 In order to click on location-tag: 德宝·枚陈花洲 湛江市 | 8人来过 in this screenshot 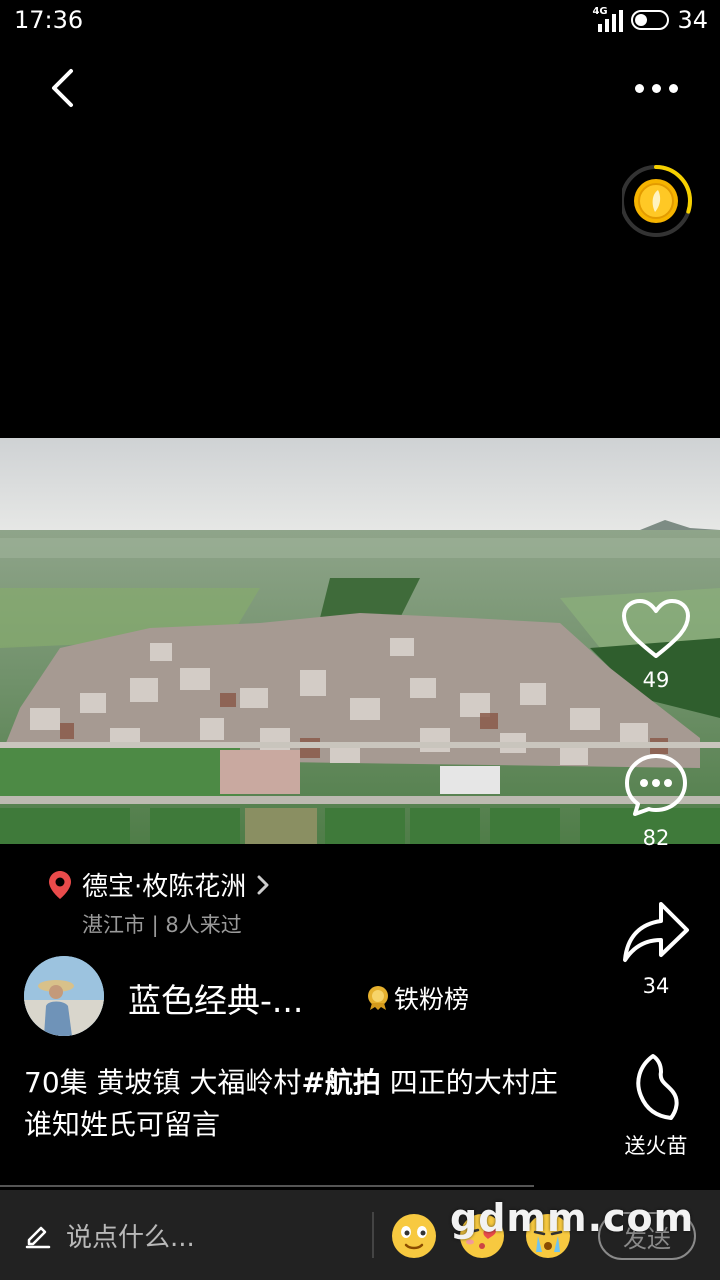, I will do `click(159, 902)`.